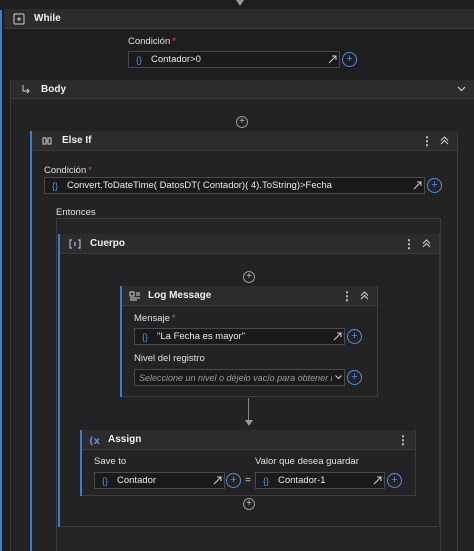 Image resolution: width=474 pixels, height=551 pixels. Describe the element at coordinates (169, 358) in the screenshot. I see `log-level-label: Nivel del registro` at that location.